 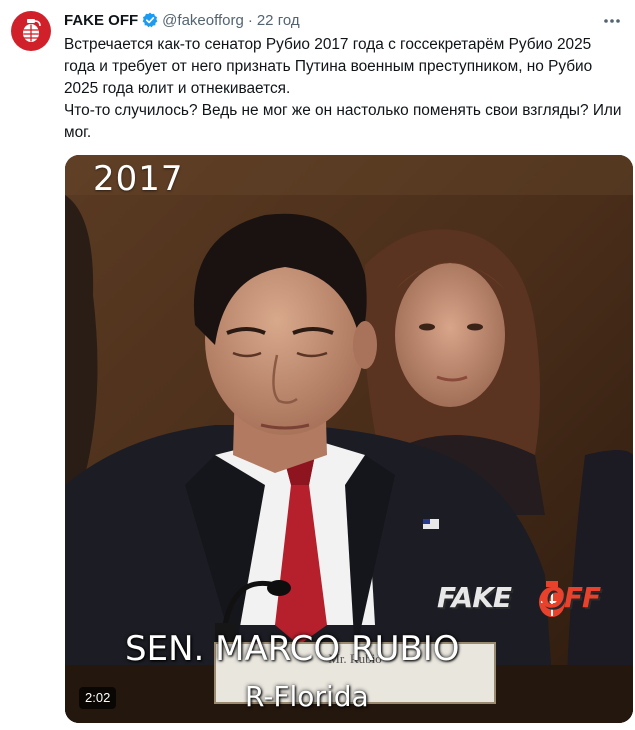 What do you see at coordinates (138, 179) in the screenshot?
I see `year-overlay: 2017` at bounding box center [138, 179].